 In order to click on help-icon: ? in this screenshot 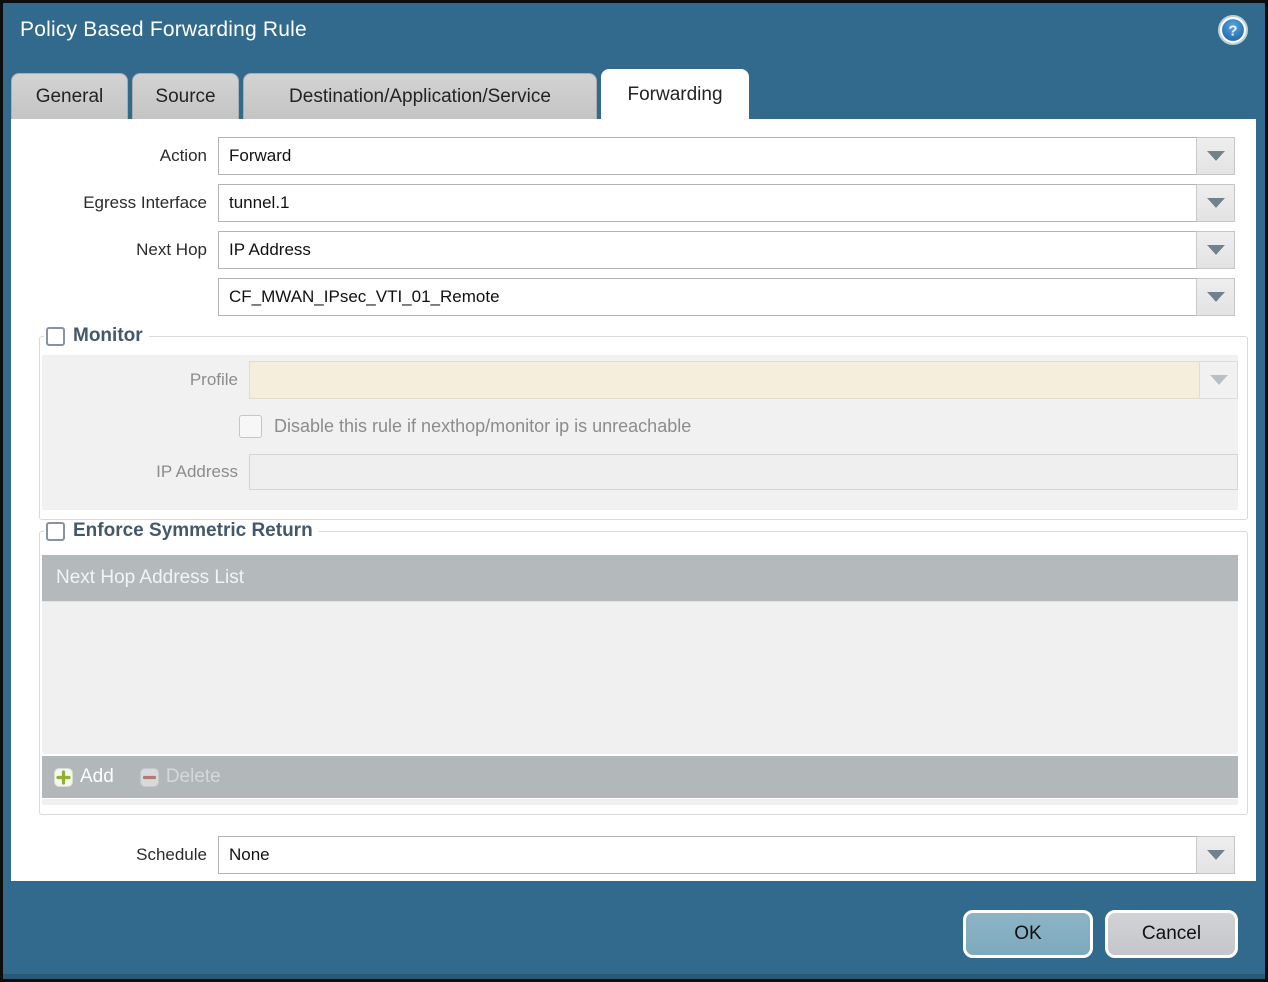, I will do `click(1233, 30)`.